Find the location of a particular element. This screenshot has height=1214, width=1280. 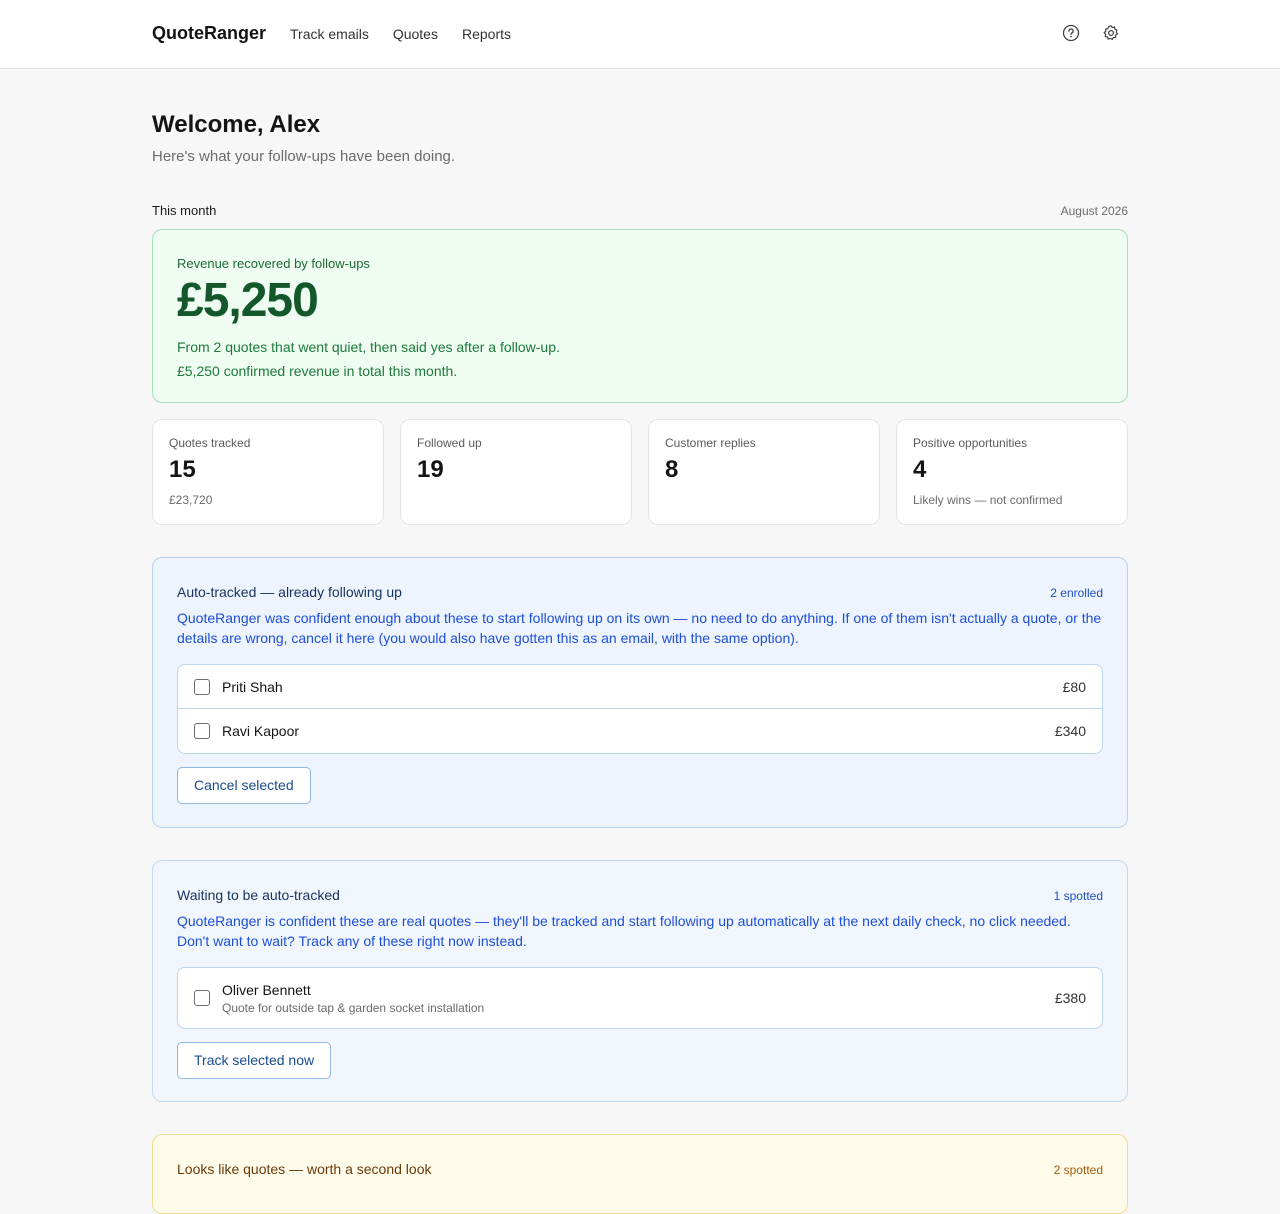

stat-value: 8 is located at coordinates (672, 469).